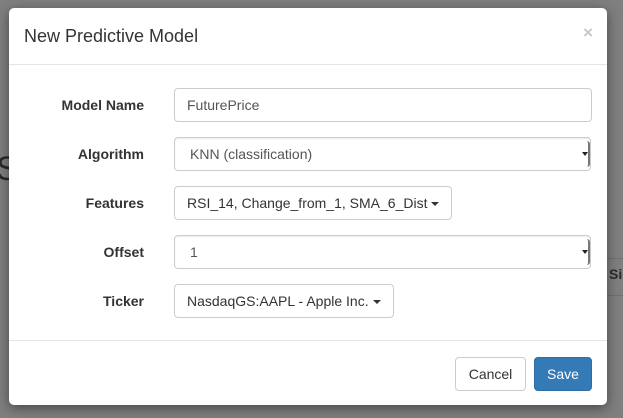 The image size is (623, 418). I want to click on save-button: Save, so click(563, 374).